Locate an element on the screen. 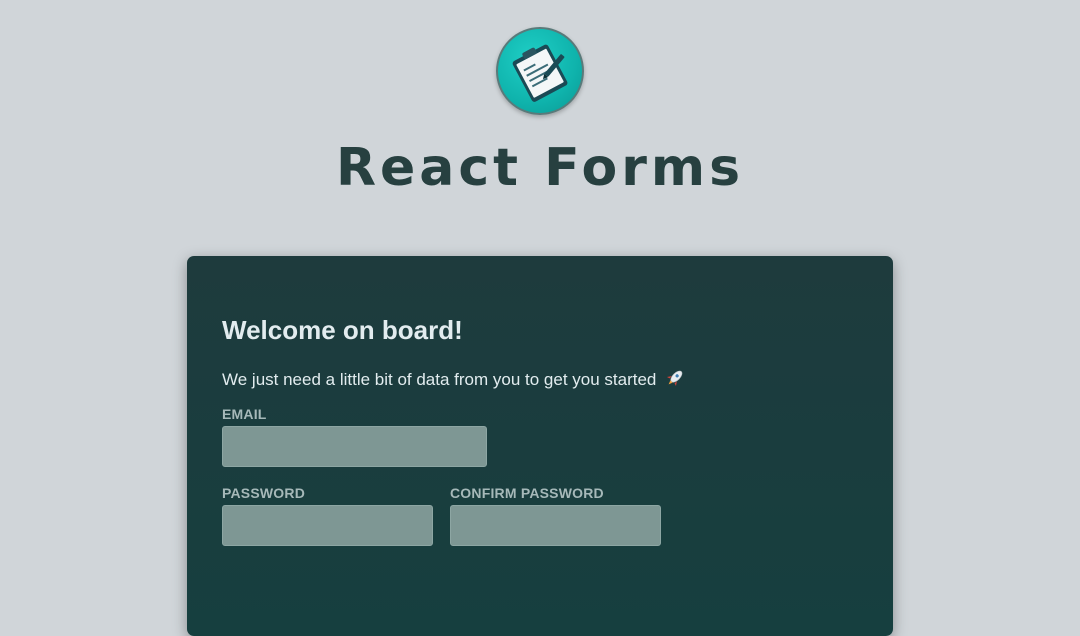 This screenshot has width=1080, height=636. app-title: React Forms is located at coordinates (540, 168).